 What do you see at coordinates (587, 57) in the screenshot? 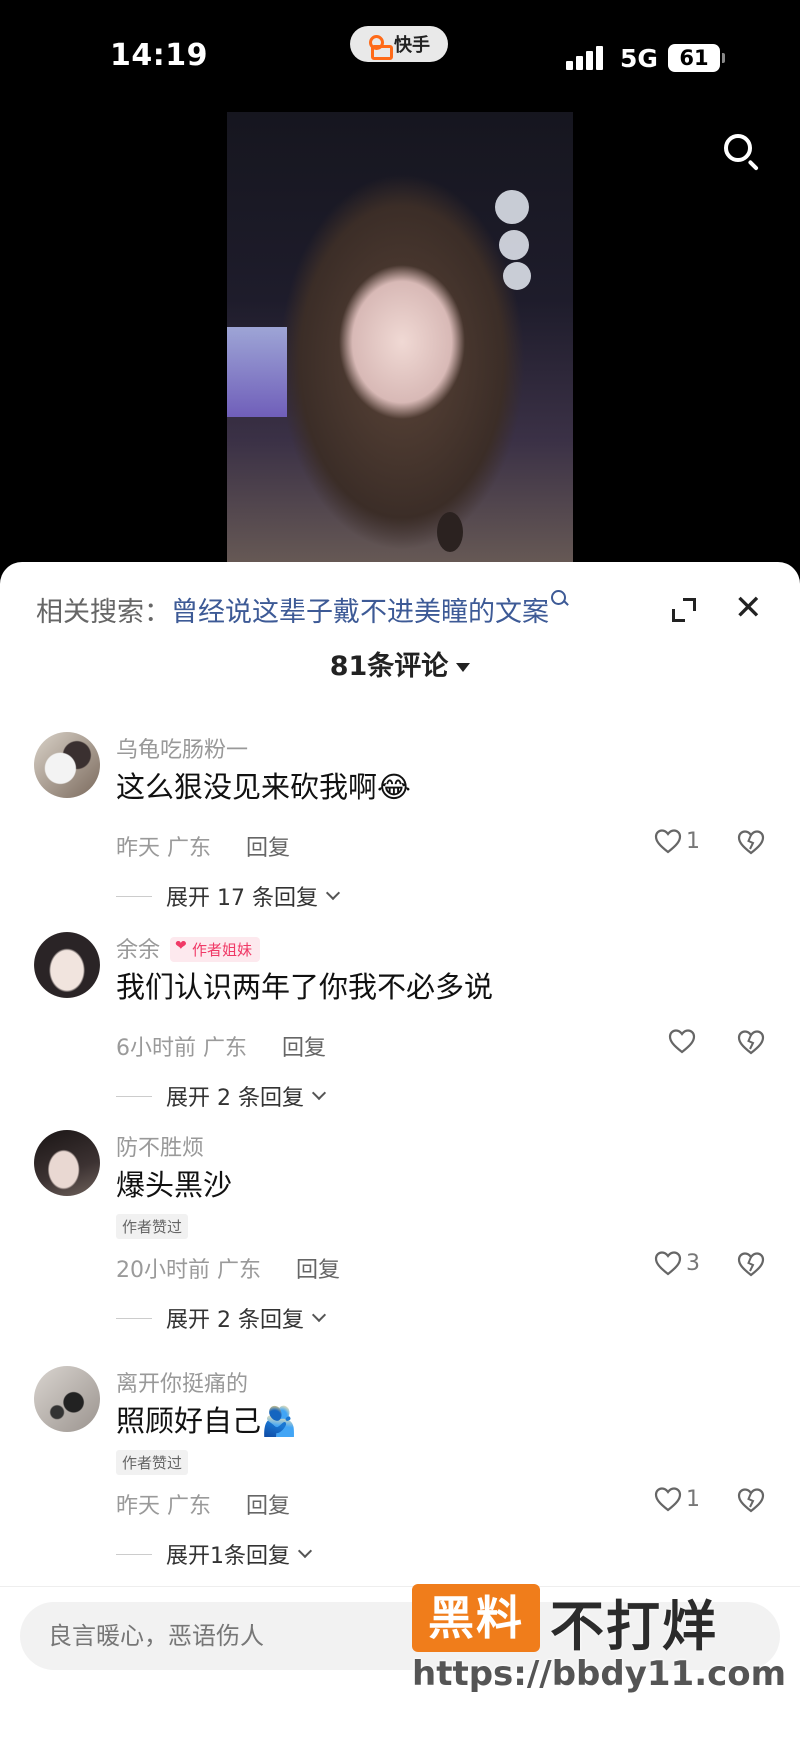
I see `signal-strength-icon` at bounding box center [587, 57].